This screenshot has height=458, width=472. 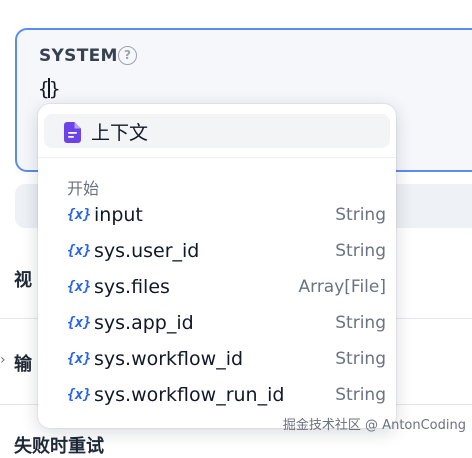 What do you see at coordinates (72, 132) in the screenshot?
I see `document-icon` at bounding box center [72, 132].